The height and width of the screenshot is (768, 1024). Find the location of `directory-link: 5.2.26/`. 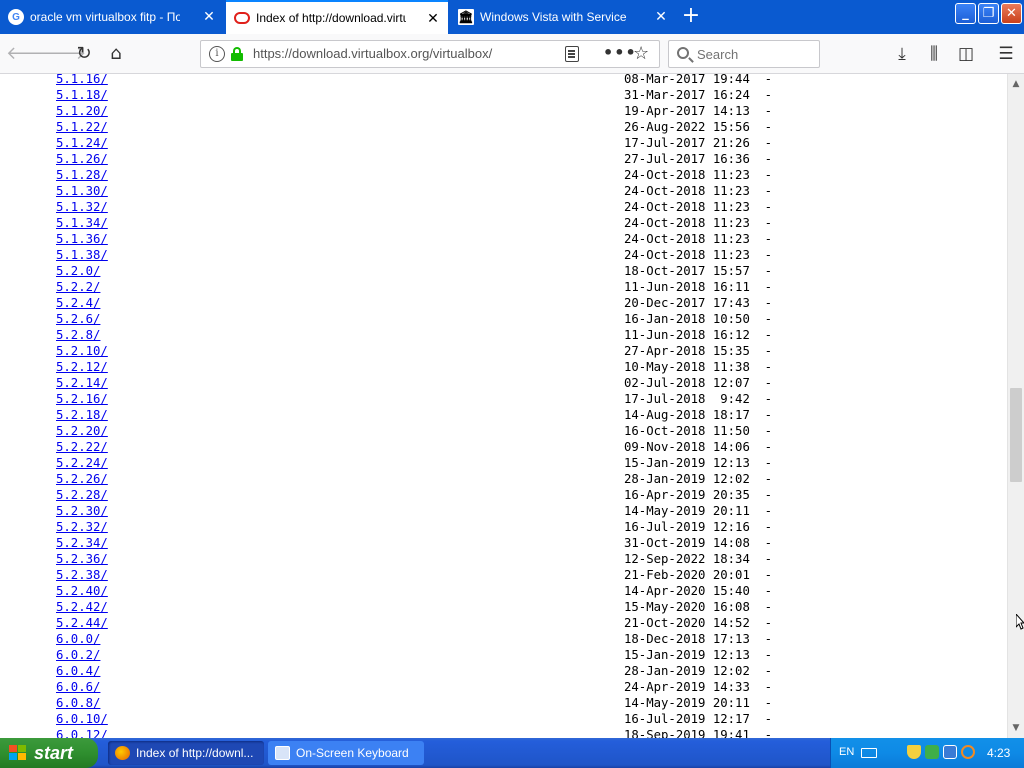

directory-link: 5.2.26/ is located at coordinates (82, 479).